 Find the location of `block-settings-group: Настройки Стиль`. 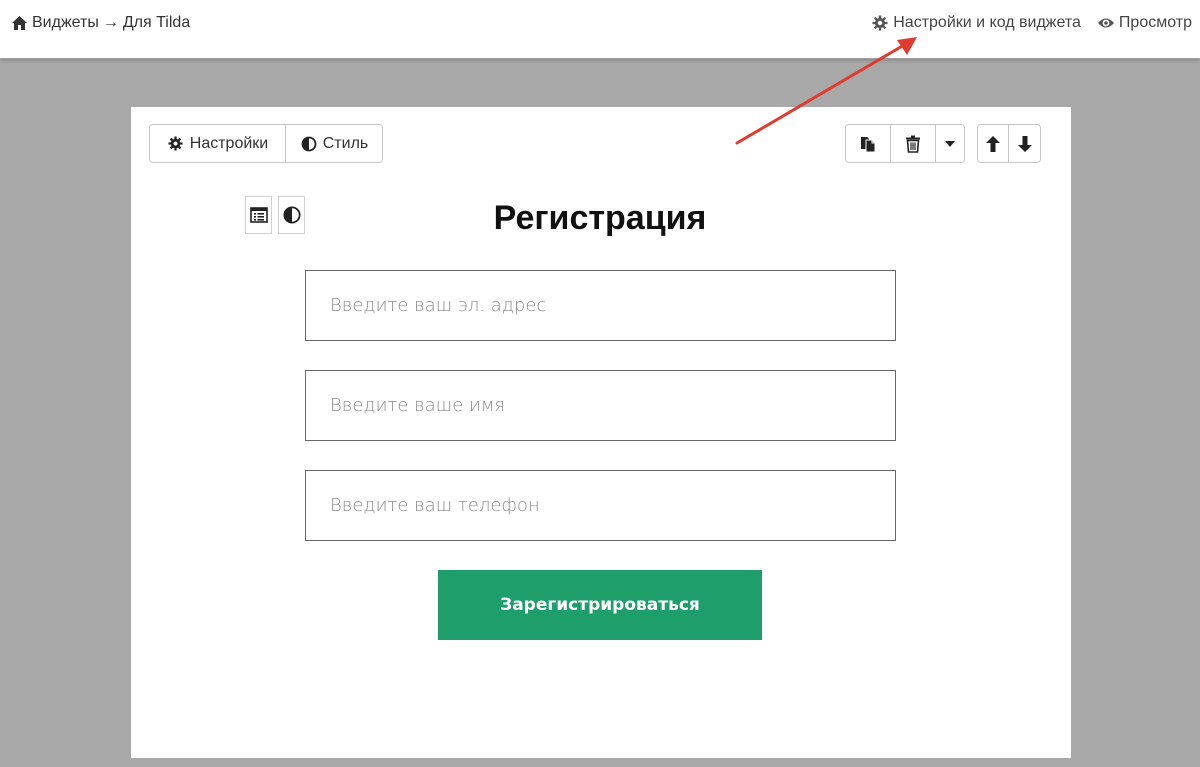

block-settings-group: Настройки Стиль is located at coordinates (266, 143).